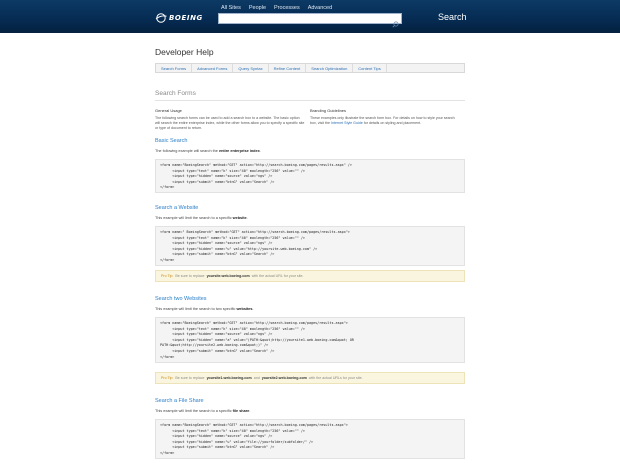 The height and width of the screenshot is (463, 620). What do you see at coordinates (174, 68) in the screenshot?
I see `tab-search-forms: Search Forms` at bounding box center [174, 68].